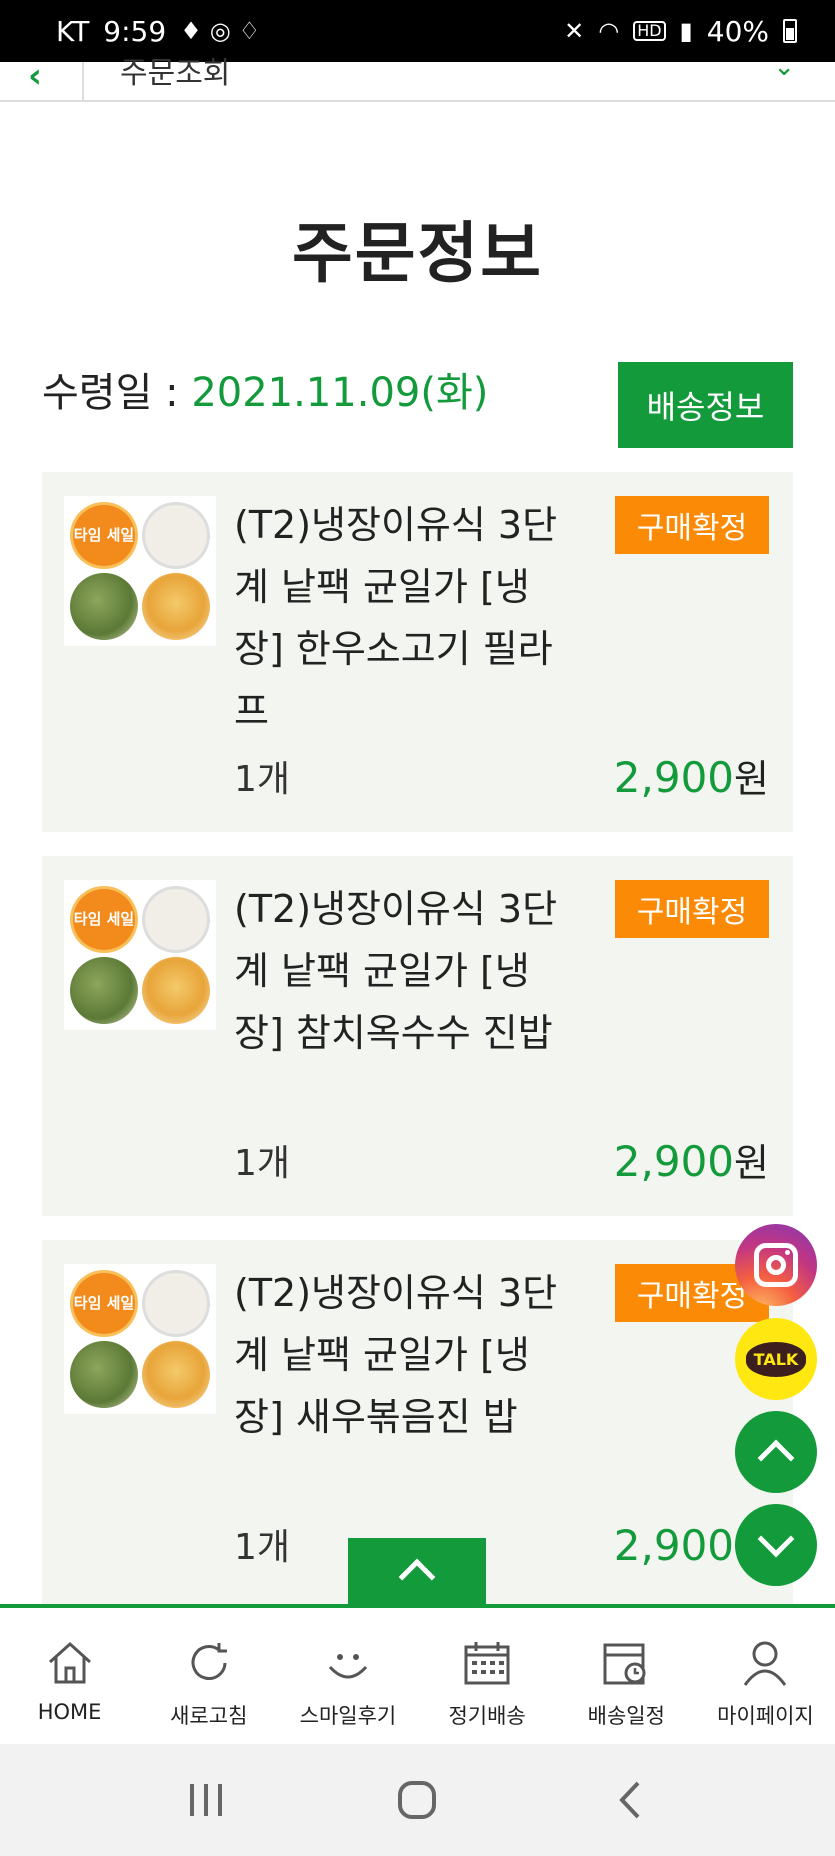  What do you see at coordinates (249, 31) in the screenshot?
I see `bottle-icon: ♢` at bounding box center [249, 31].